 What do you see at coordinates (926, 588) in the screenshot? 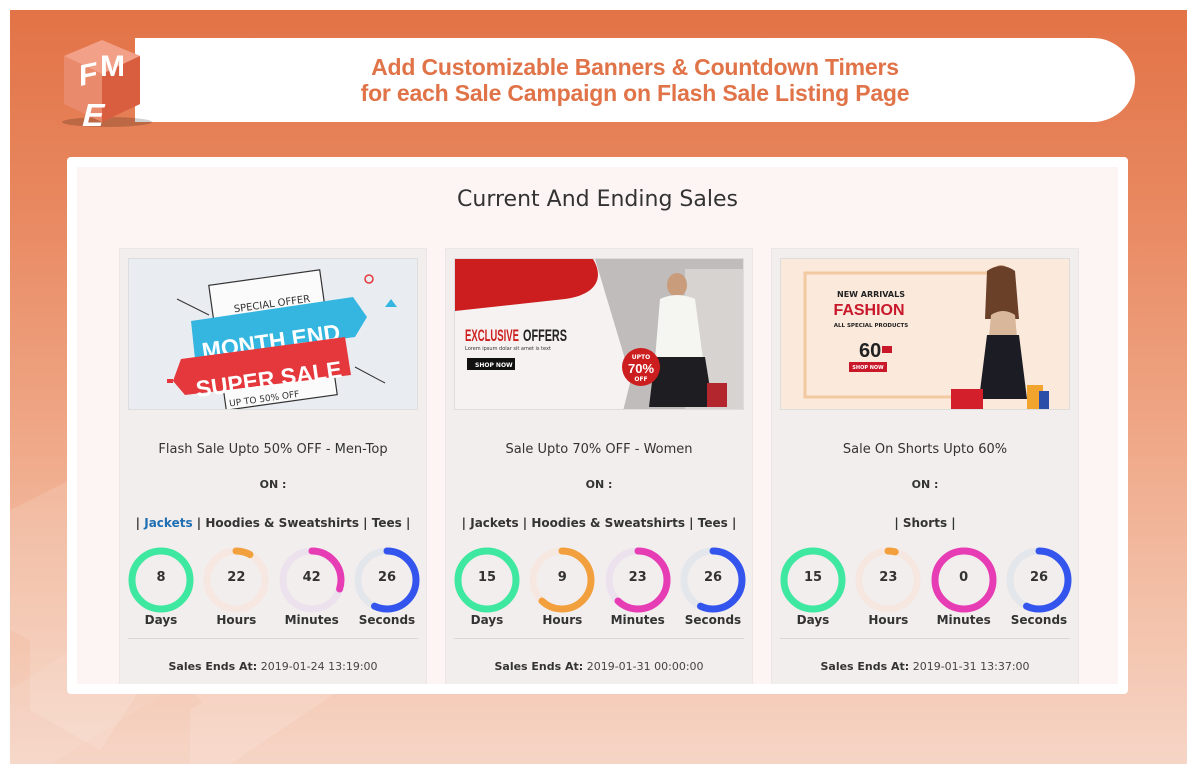
I see `countdown-timer: 15 Days 23 Hours 0 Minutes 26 Seconds` at bounding box center [926, 588].